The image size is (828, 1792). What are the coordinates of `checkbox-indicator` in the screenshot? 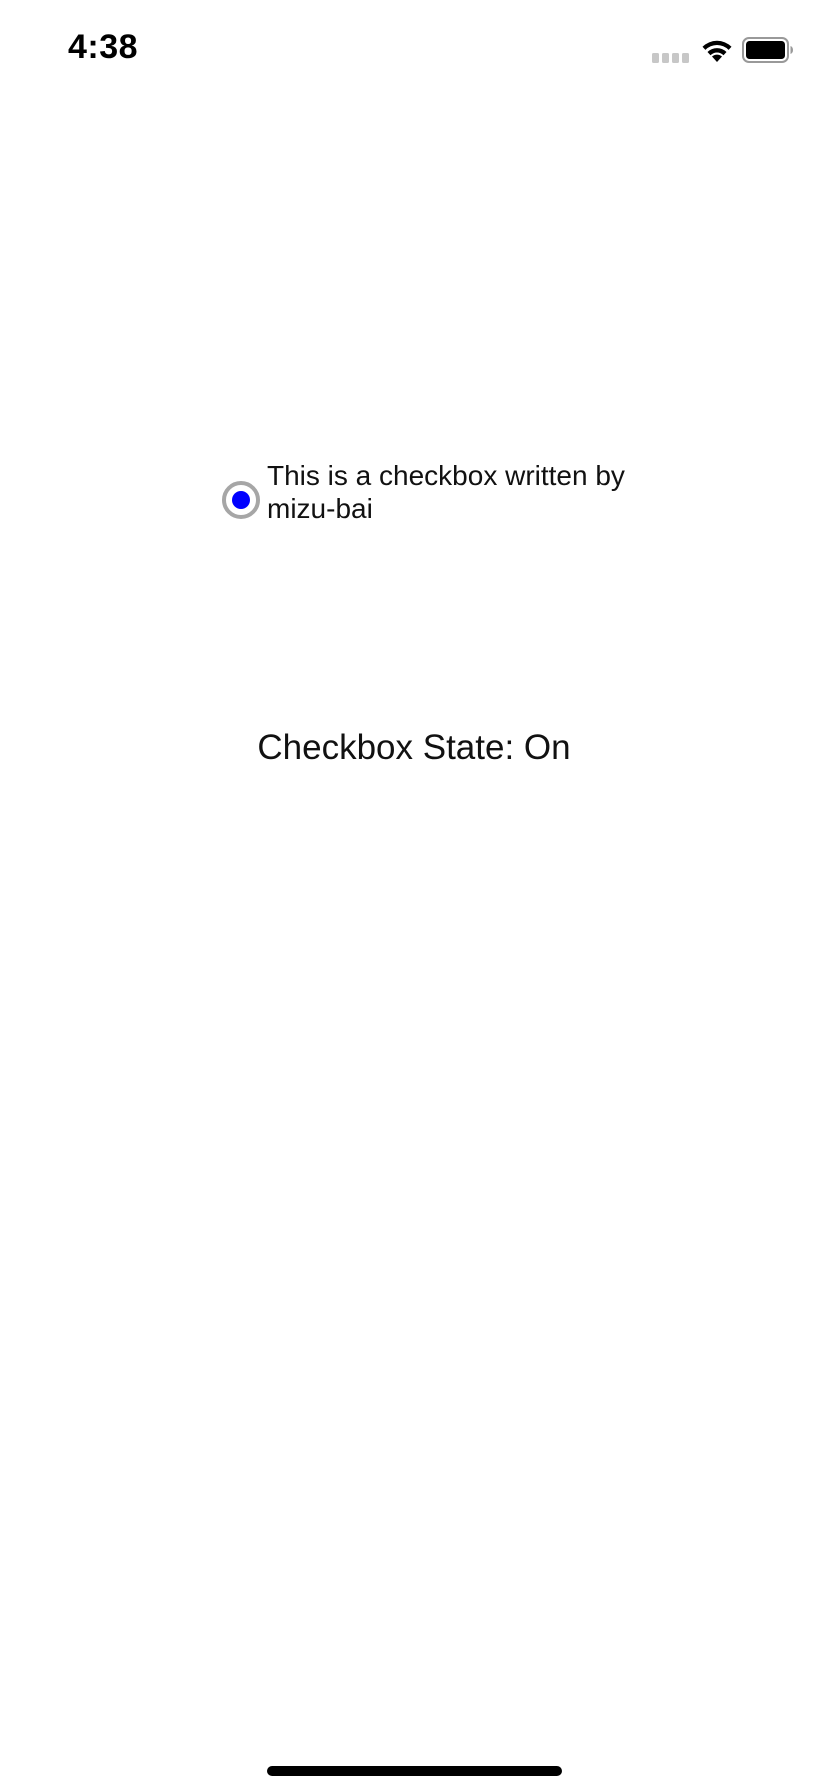 It's located at (241, 500).